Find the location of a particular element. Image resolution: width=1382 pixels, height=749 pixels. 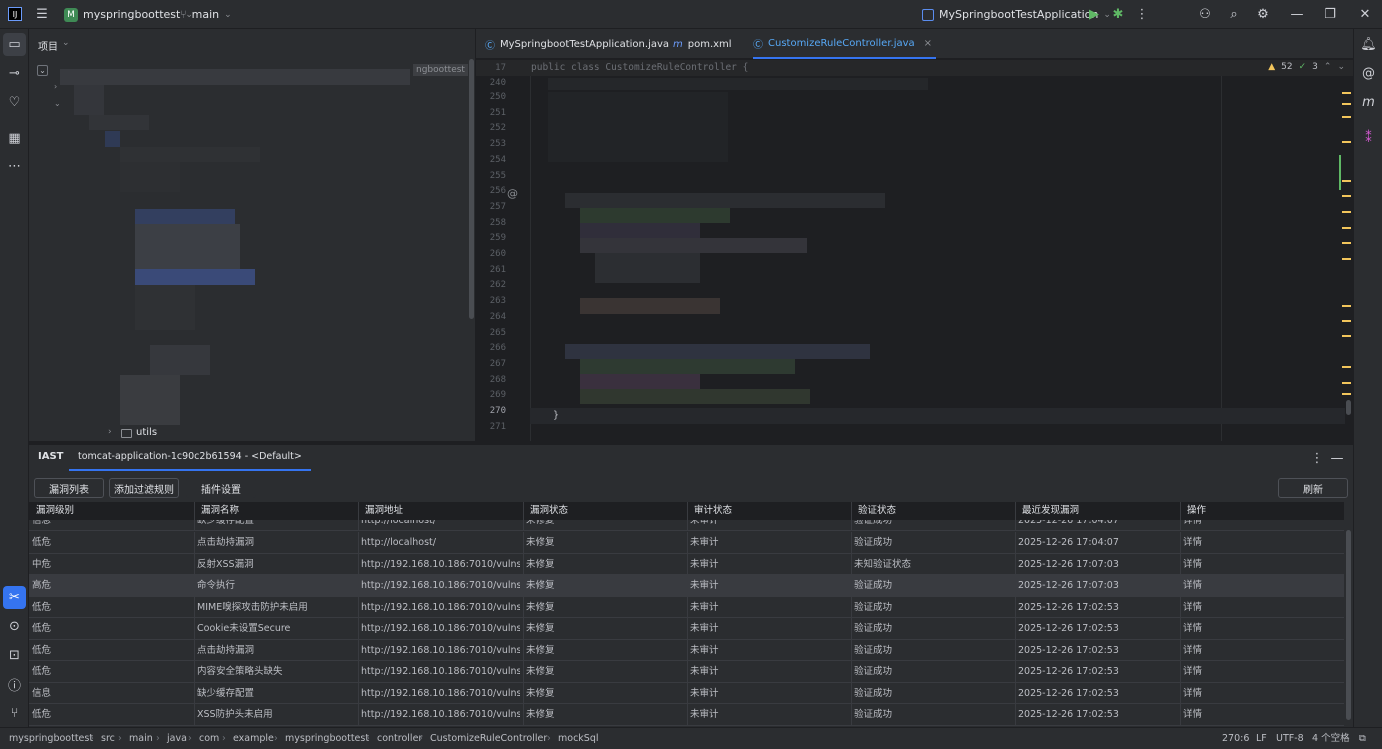

column-header: 漏洞状态 is located at coordinates (549, 511).